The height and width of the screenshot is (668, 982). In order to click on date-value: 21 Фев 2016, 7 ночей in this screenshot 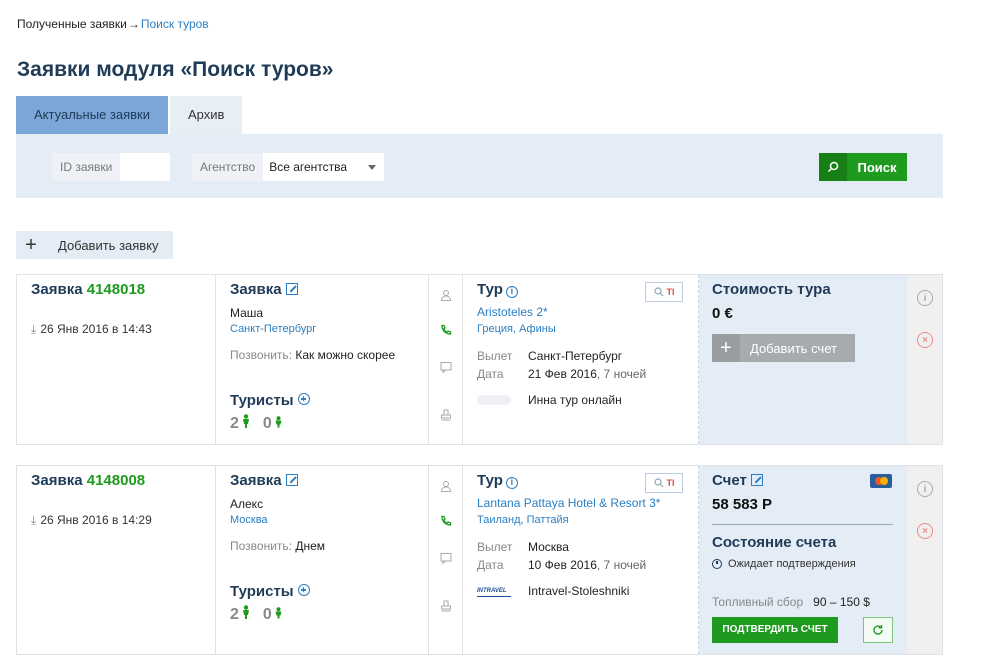, I will do `click(587, 374)`.